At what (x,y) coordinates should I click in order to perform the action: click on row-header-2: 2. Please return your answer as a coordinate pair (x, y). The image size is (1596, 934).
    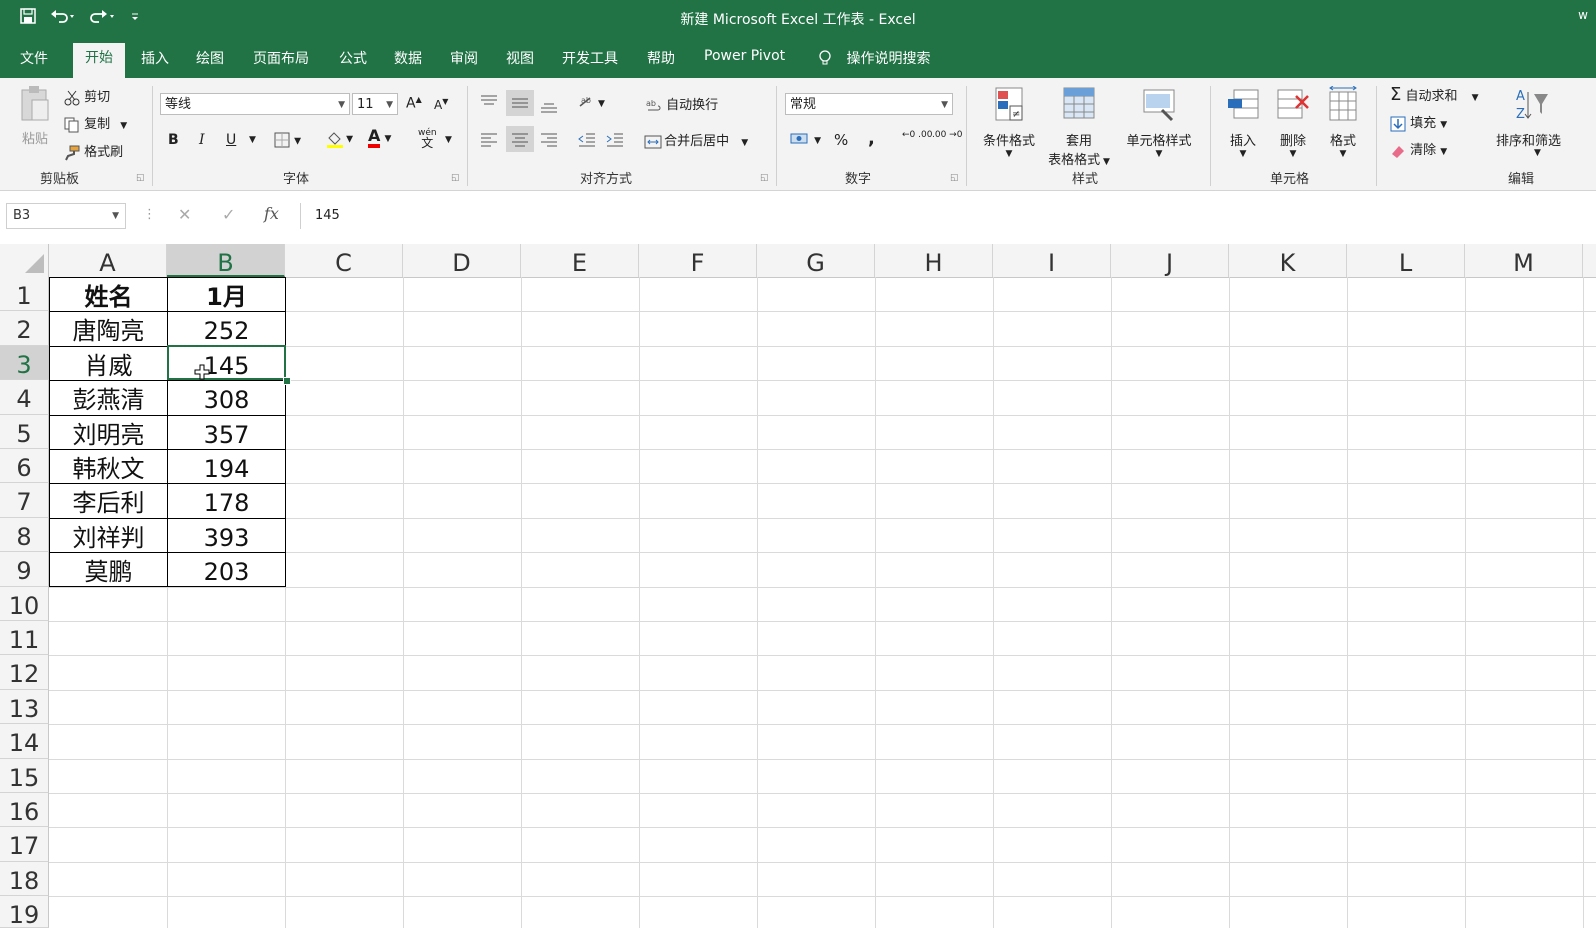
    Looking at the image, I should click on (24, 328).